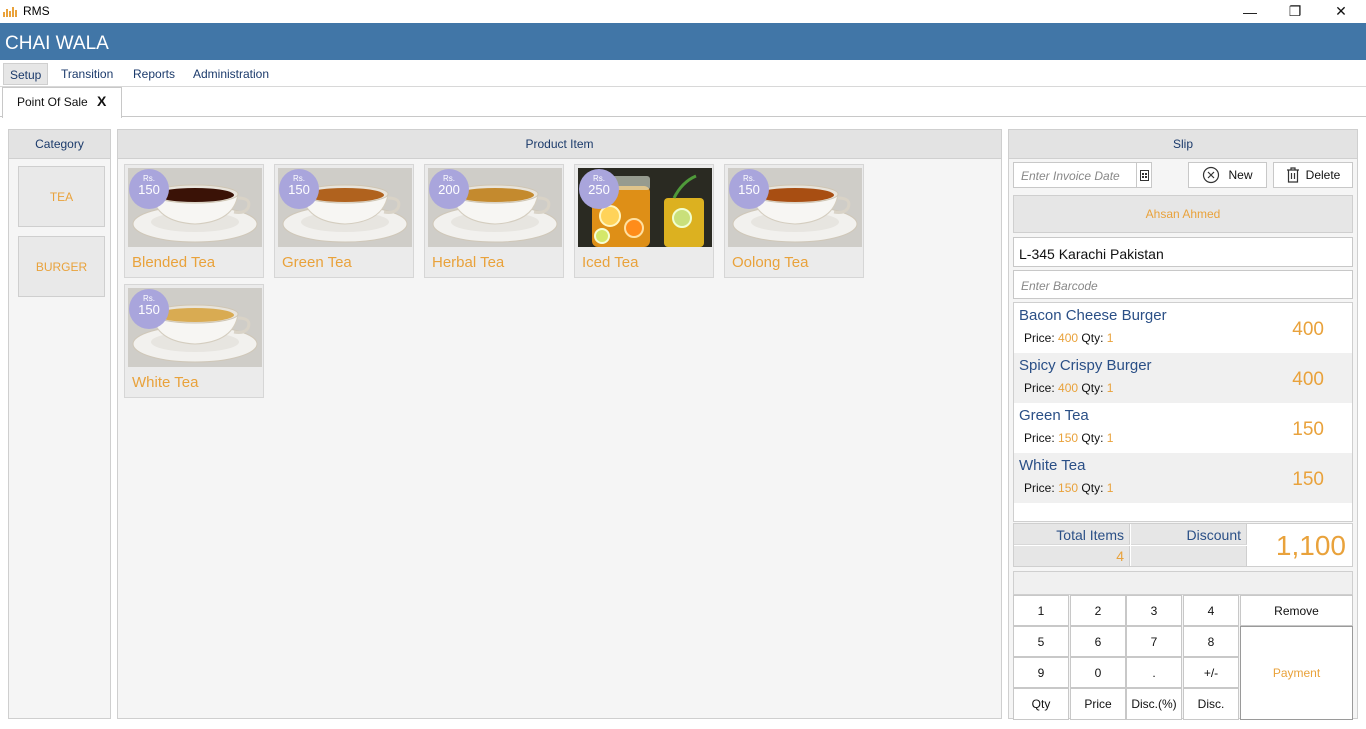 The image size is (1366, 729). What do you see at coordinates (683, 102) in the screenshot?
I see `document-tabs: Point Of Sale X` at bounding box center [683, 102].